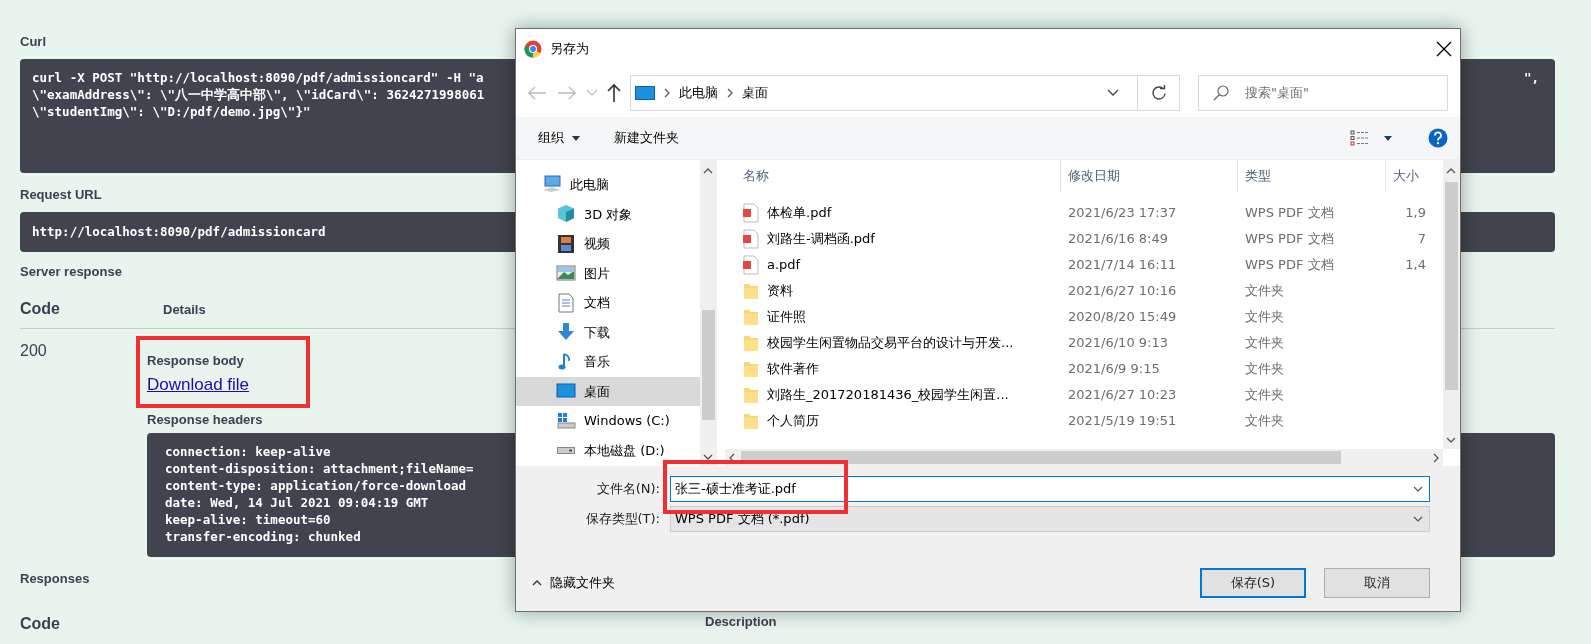 The width and height of the screenshot is (1591, 644). Describe the element at coordinates (1289, 265) in the screenshot. I see `type-cell-text: WPS PDF 文档` at that location.